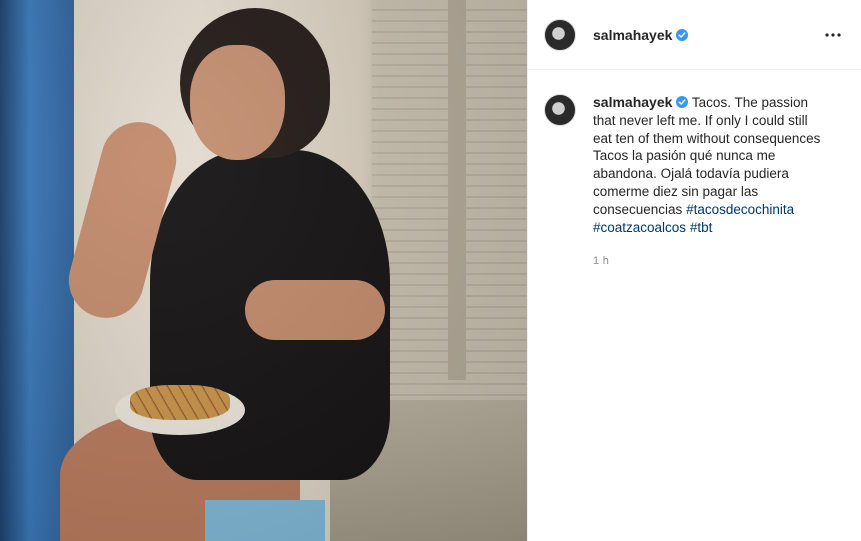  Describe the element at coordinates (632, 35) in the screenshot. I see `author-username: salmahayek` at that location.